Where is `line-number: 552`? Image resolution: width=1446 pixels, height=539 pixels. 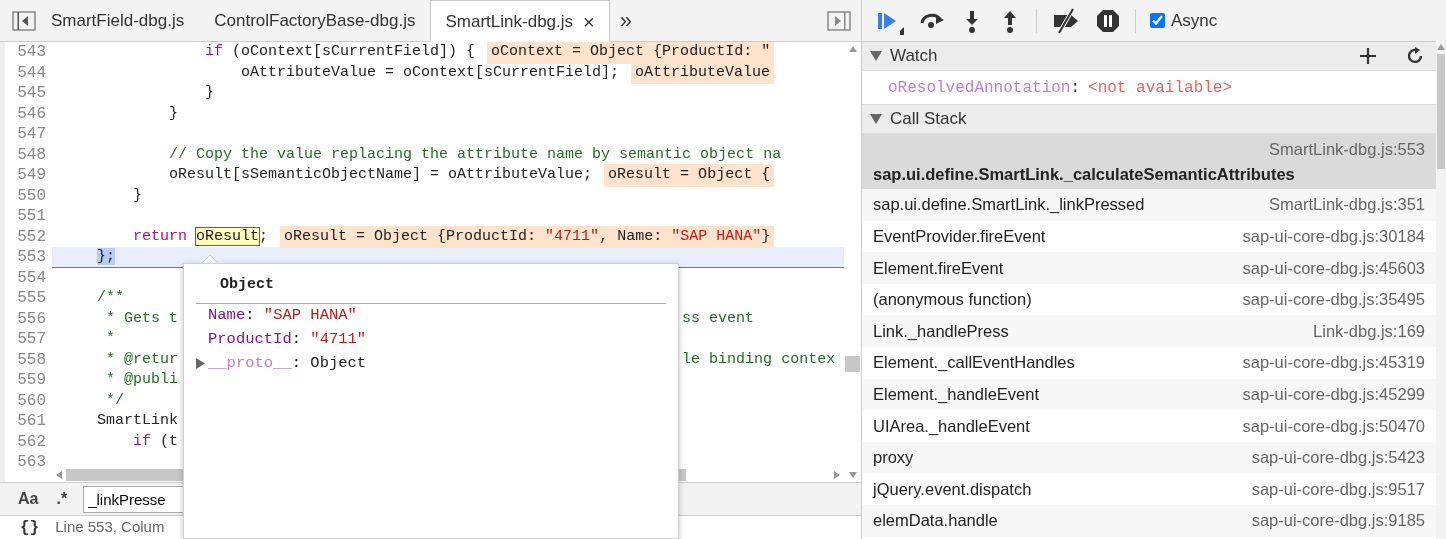
line-number: 552 is located at coordinates (31, 236).